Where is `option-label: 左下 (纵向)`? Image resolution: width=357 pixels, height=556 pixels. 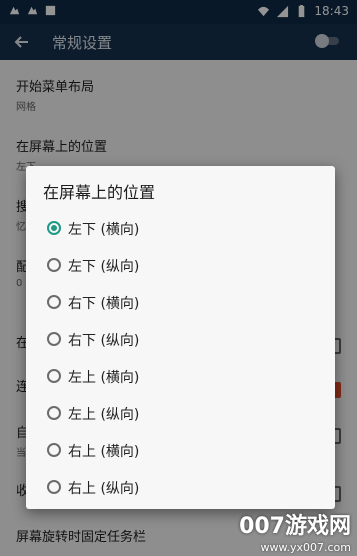 option-label: 左下 (纵向) is located at coordinates (104, 267).